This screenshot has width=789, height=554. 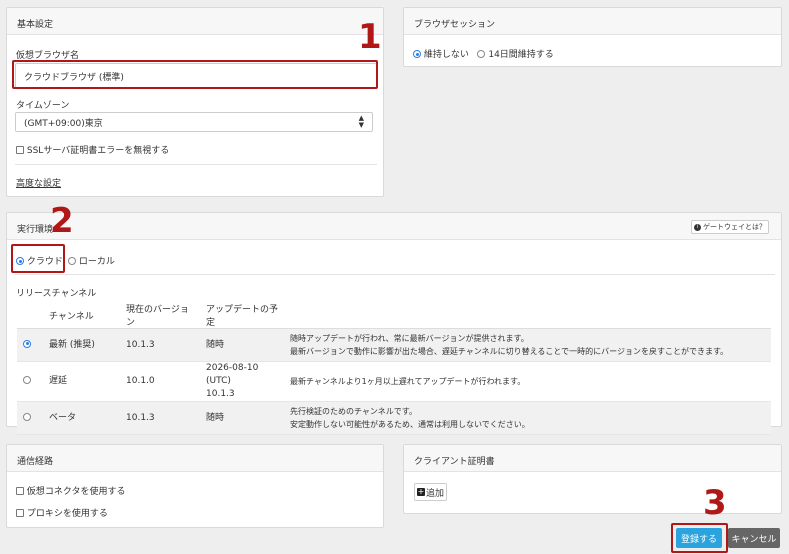 I want to click on channel-beta-radio, so click(x=27, y=416).